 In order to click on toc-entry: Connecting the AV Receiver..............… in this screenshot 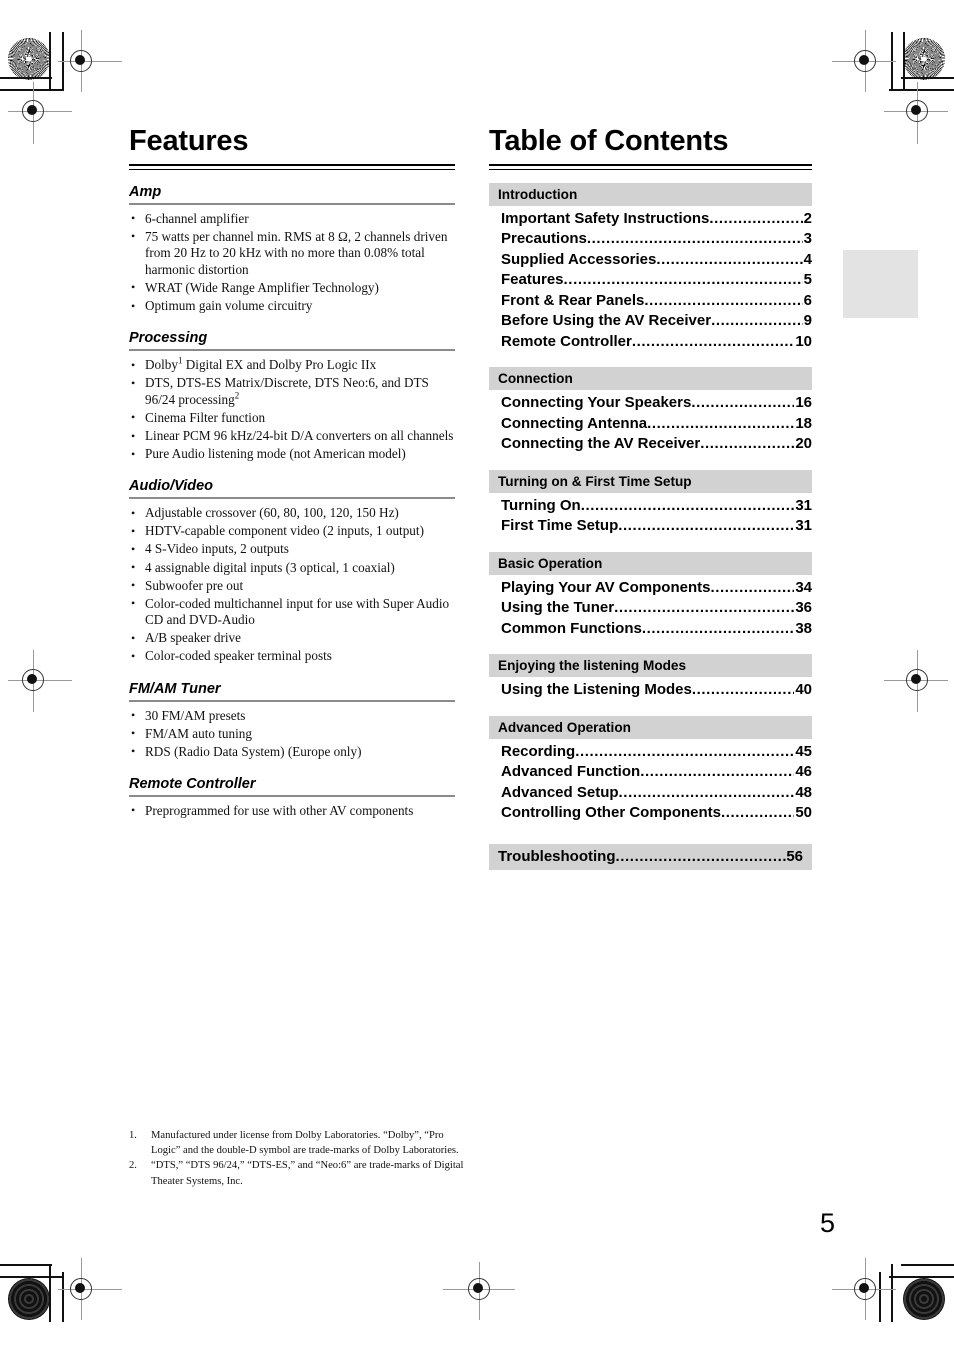, I will do `click(656, 444)`.